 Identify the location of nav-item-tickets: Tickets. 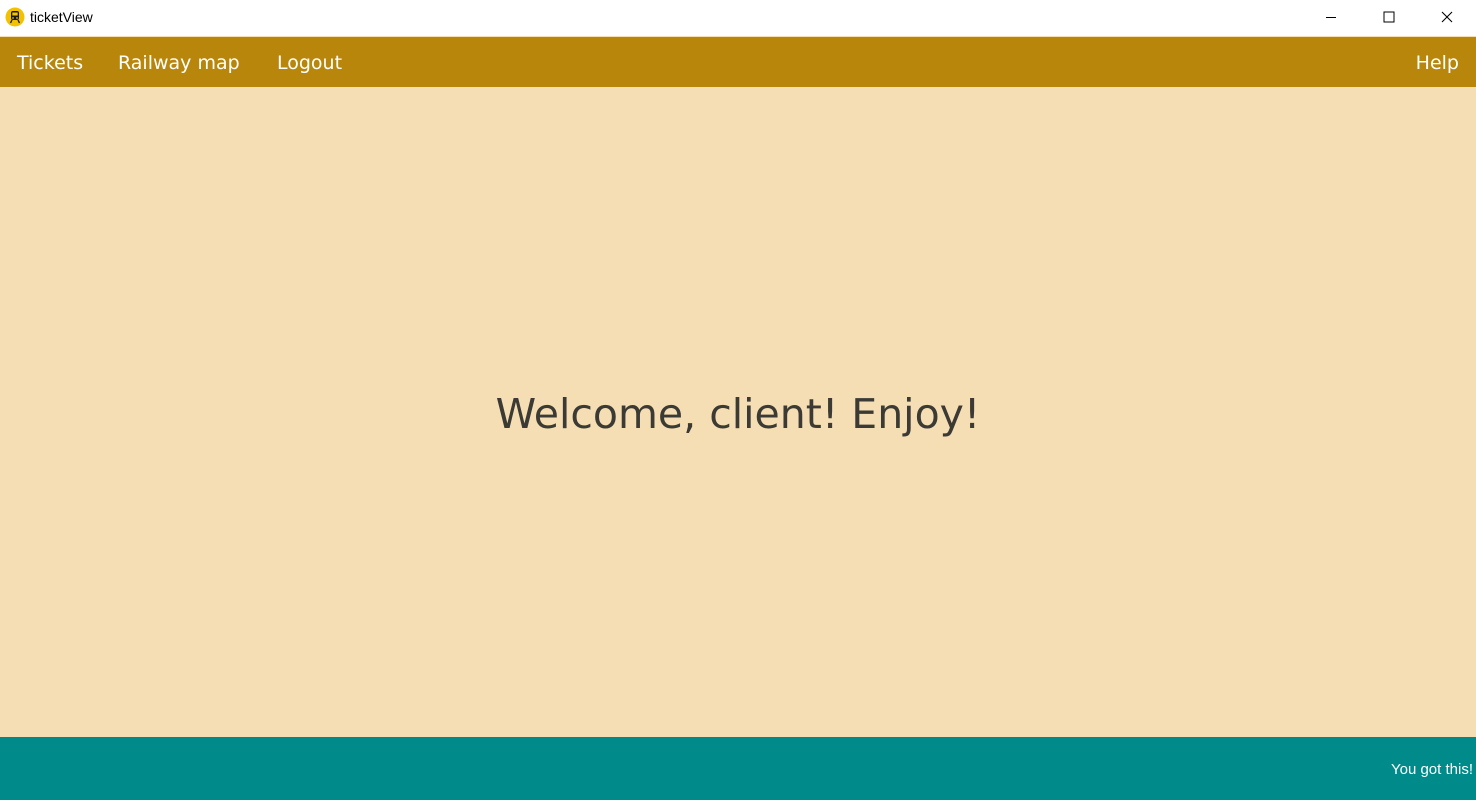
(50, 62).